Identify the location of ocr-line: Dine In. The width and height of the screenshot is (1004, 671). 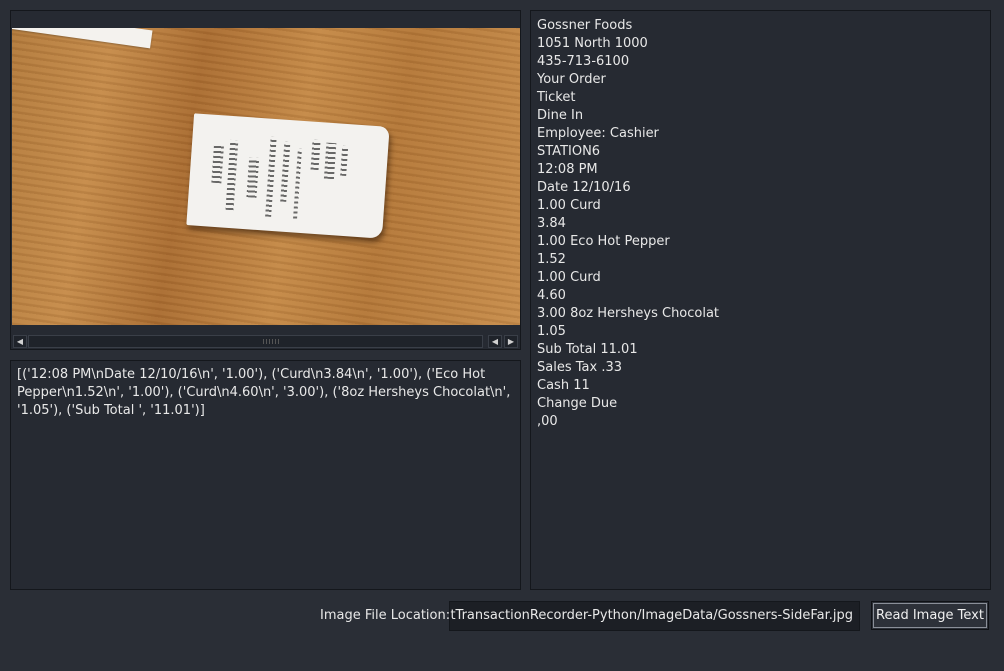
(560, 115).